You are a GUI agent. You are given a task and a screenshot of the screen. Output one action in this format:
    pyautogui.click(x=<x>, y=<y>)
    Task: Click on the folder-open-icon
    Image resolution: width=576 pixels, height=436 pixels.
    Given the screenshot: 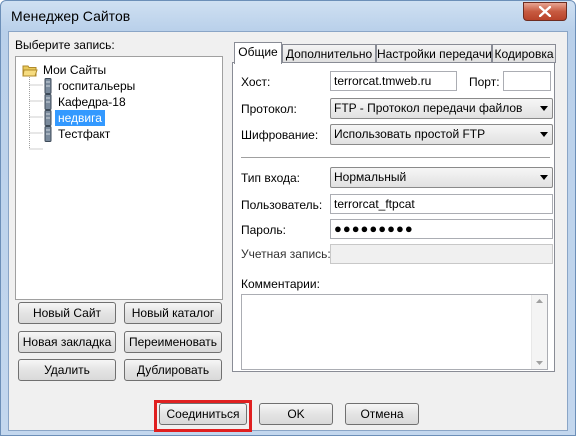 What is the action you would take?
    pyautogui.click(x=30, y=71)
    